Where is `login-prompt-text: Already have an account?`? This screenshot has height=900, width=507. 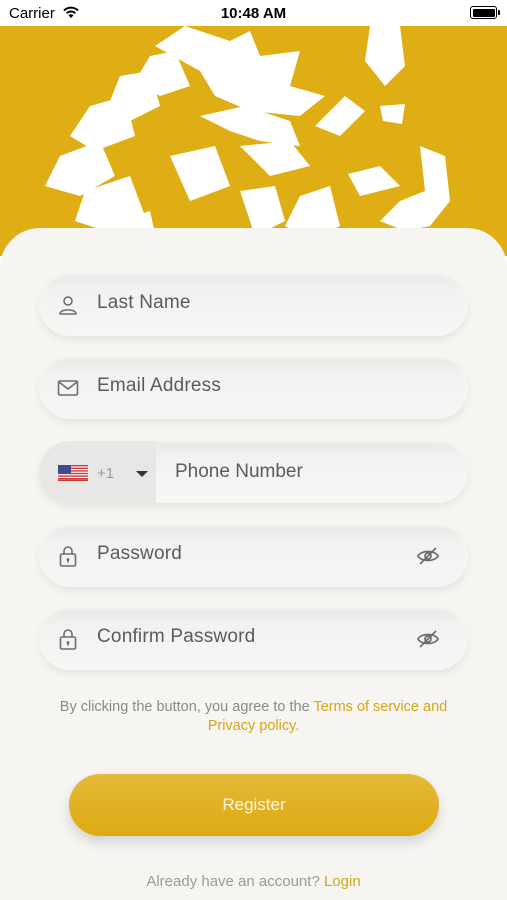 login-prompt-text: Already have an account? is located at coordinates (235, 881).